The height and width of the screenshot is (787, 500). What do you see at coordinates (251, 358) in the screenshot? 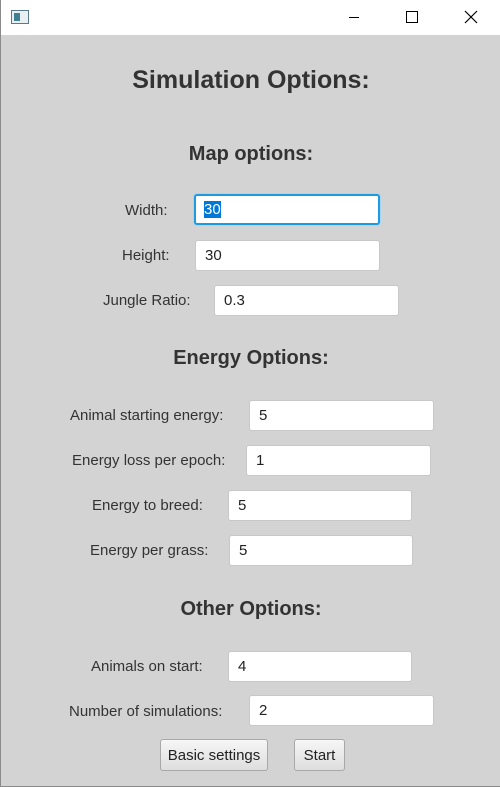
I see `energy-options-heading: Energy Options:` at bounding box center [251, 358].